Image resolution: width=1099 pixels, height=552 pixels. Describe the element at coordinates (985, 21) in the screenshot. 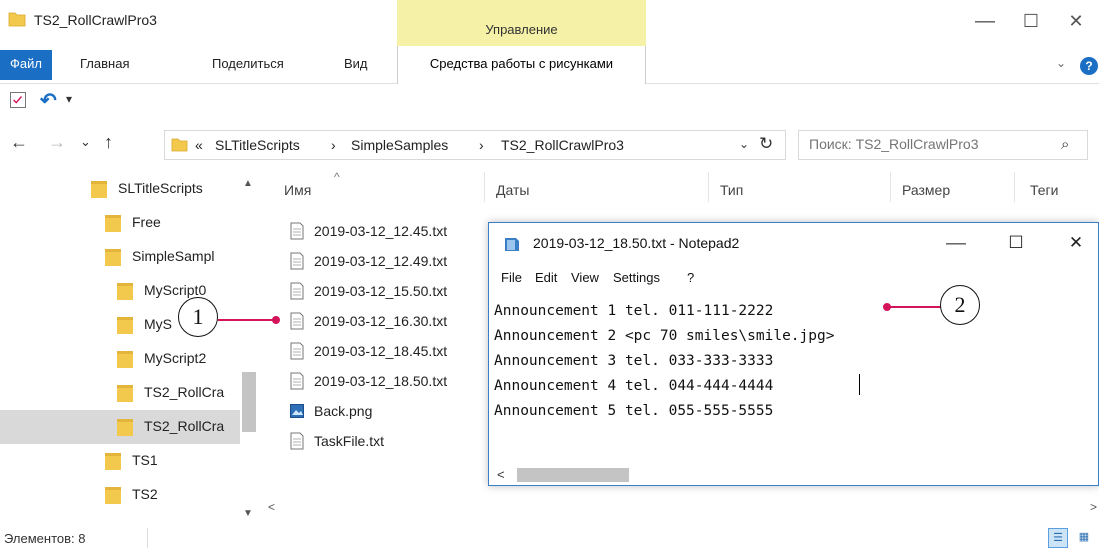

I see `minimize-button: —` at that location.